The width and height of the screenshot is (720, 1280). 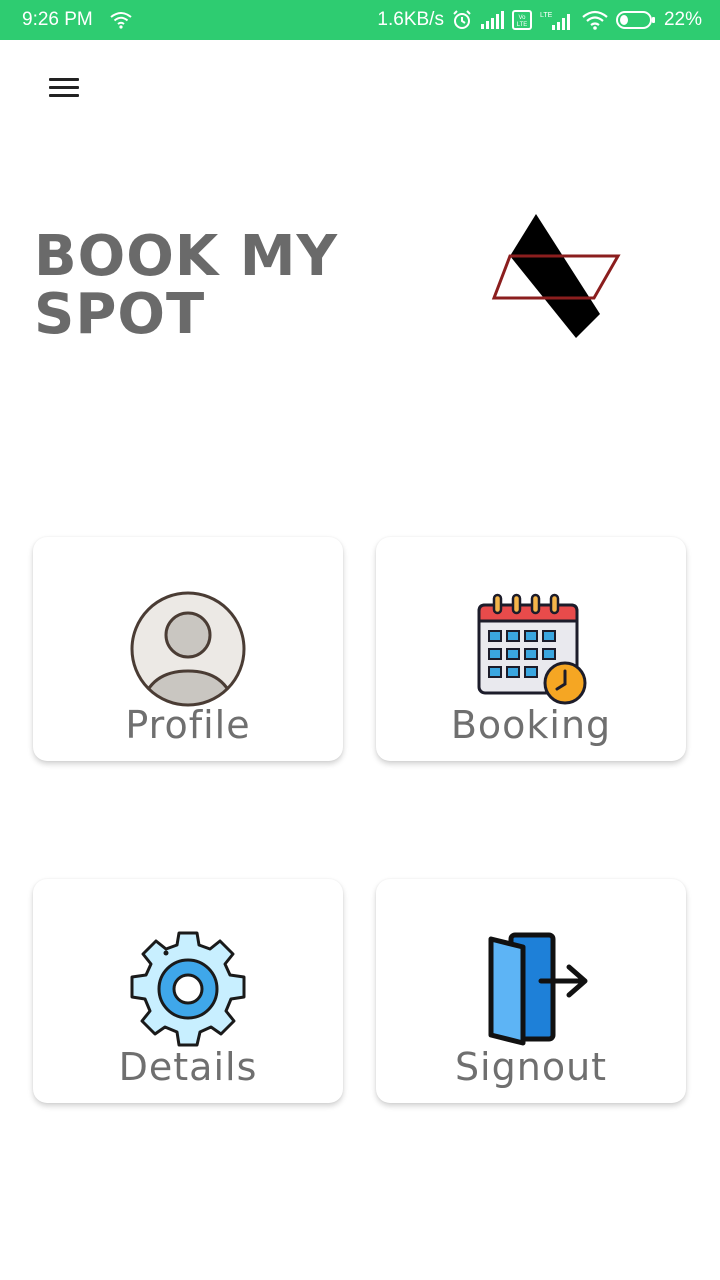 What do you see at coordinates (186, 285) in the screenshot?
I see `app-title: BOOK MY SPOT` at bounding box center [186, 285].